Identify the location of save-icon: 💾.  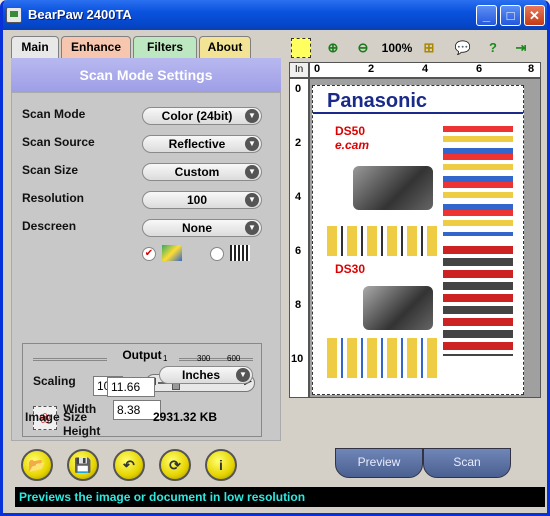
(83, 465).